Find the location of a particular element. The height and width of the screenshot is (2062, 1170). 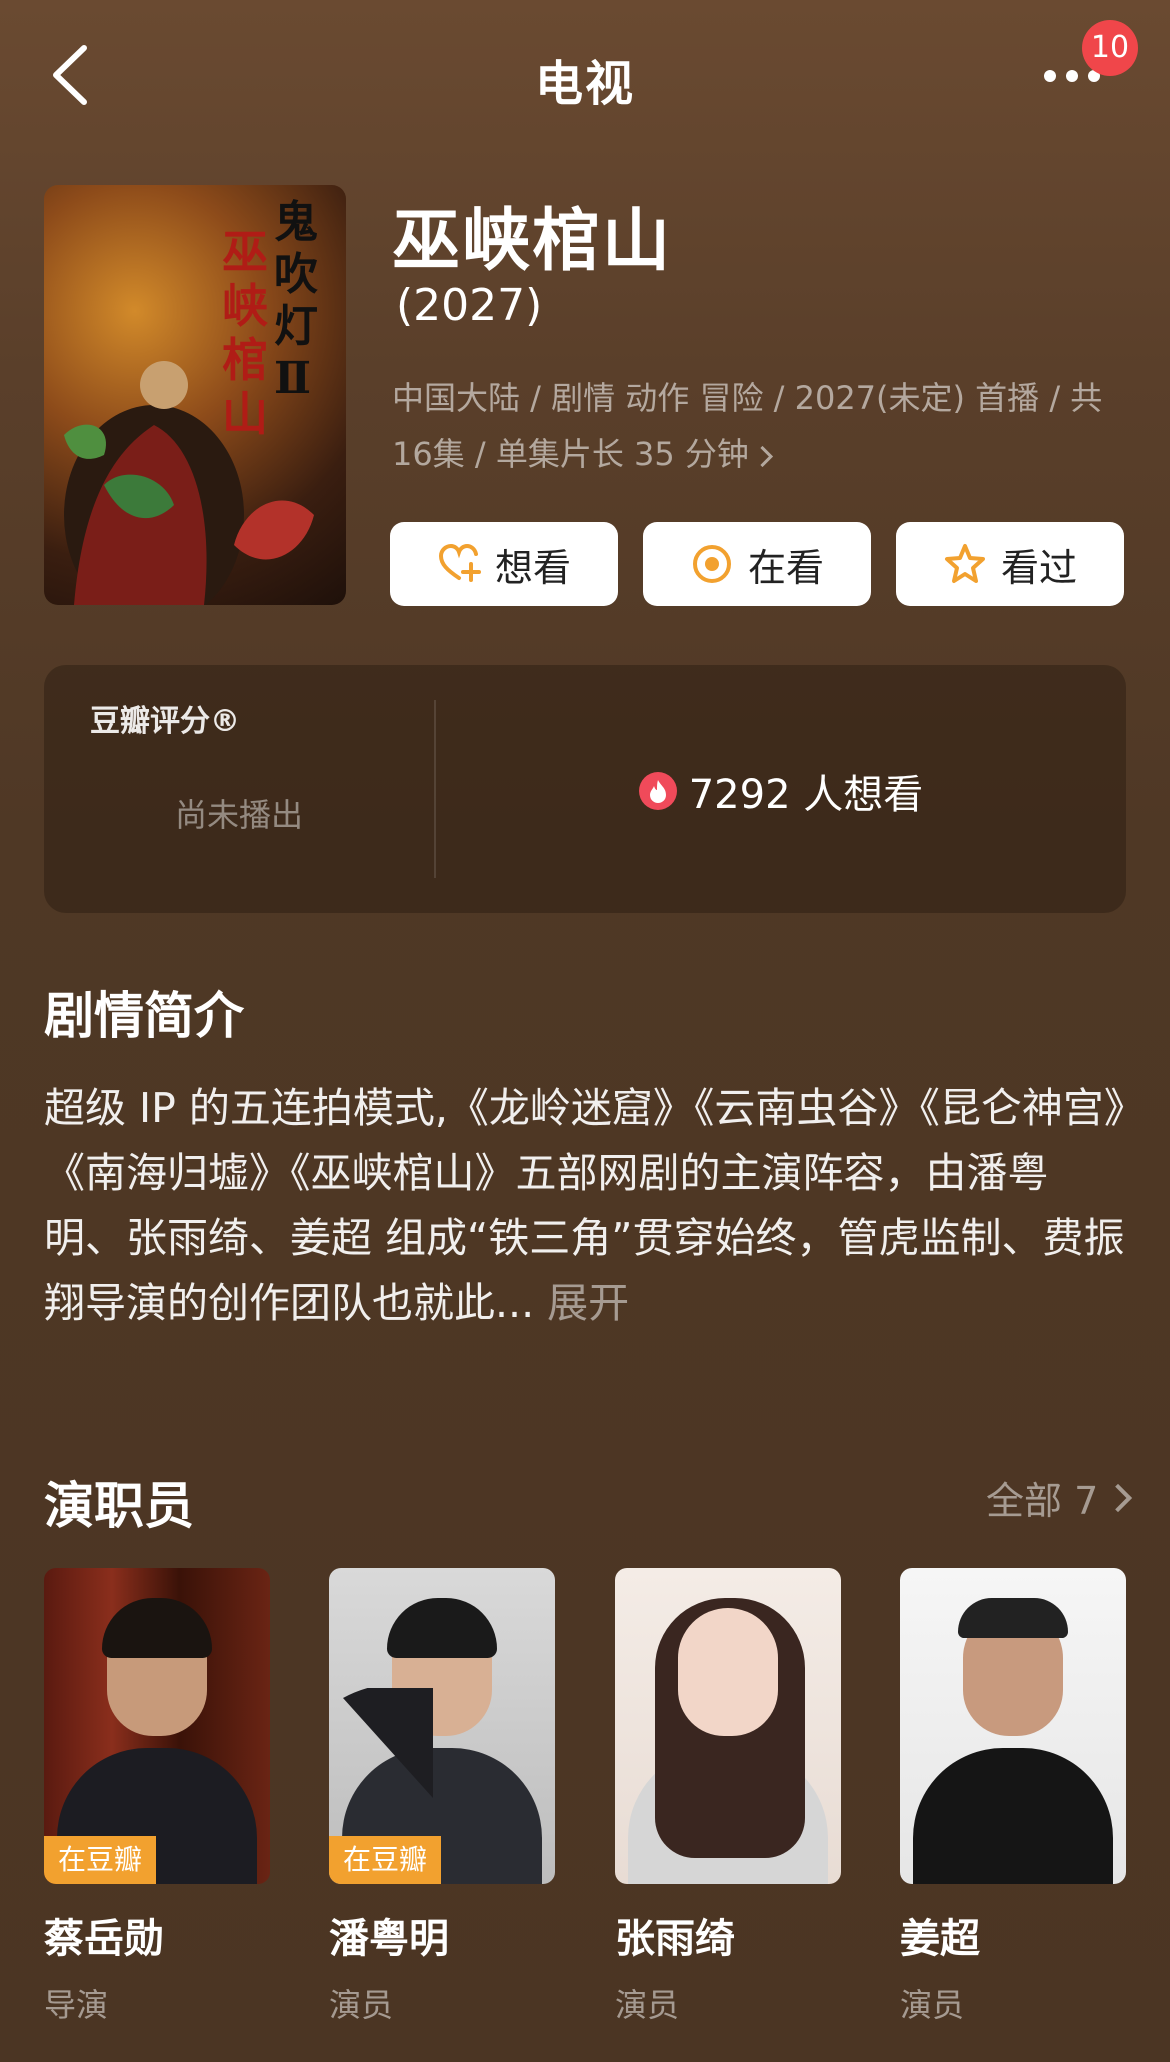

show-year: (2027) is located at coordinates (469, 305).